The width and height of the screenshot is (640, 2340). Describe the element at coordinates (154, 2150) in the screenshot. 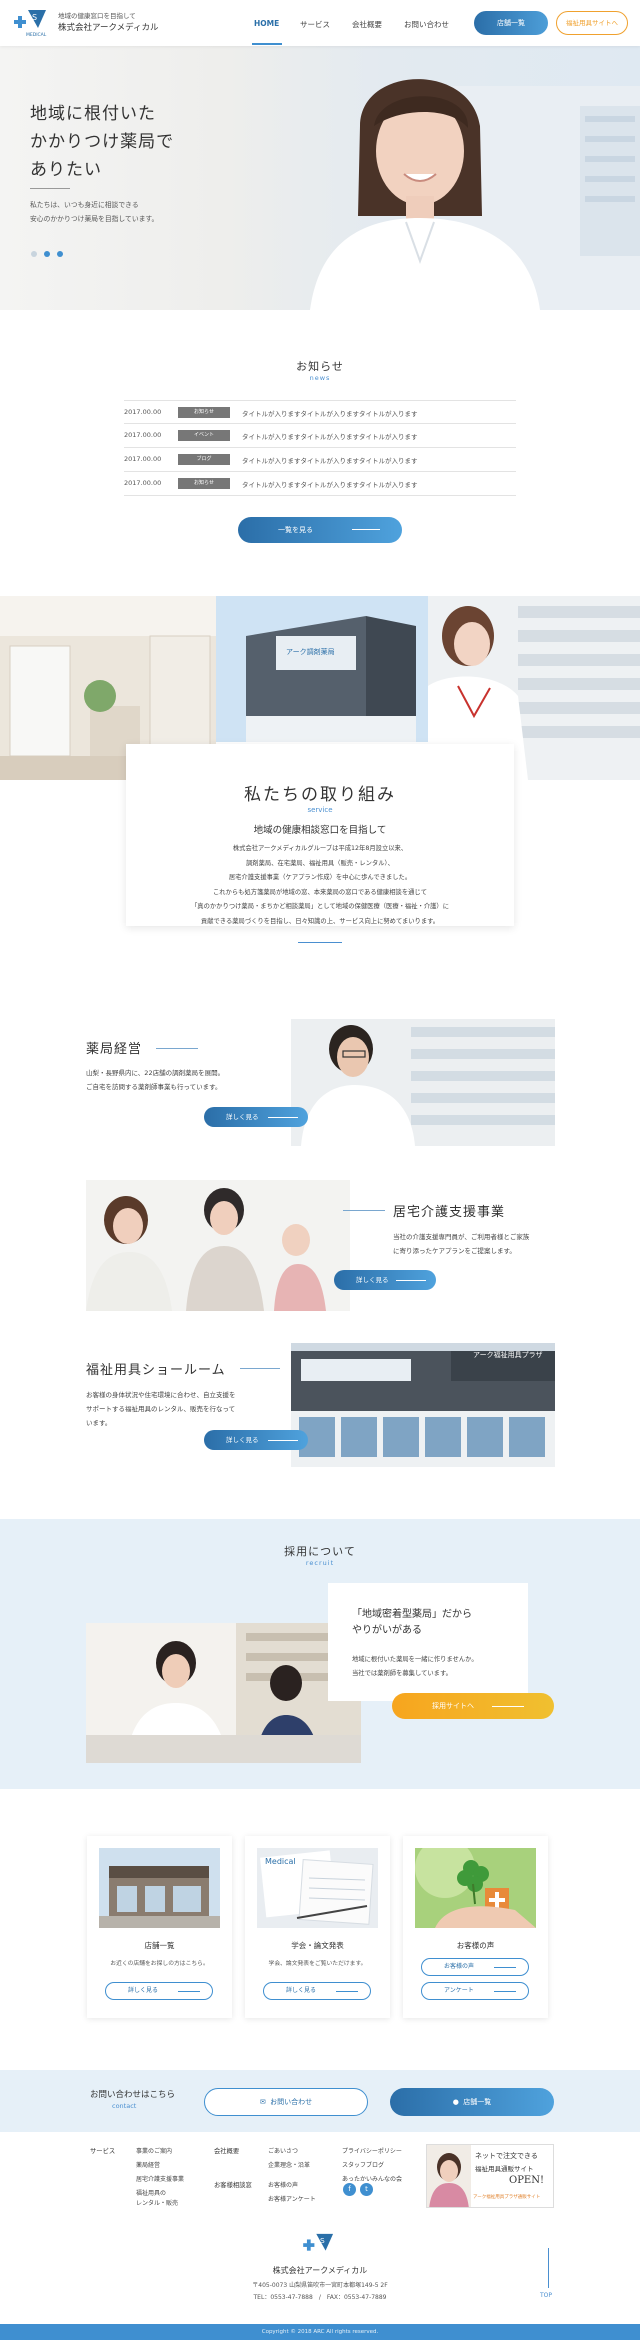

I see `footer-link: 事業のご案内` at that location.